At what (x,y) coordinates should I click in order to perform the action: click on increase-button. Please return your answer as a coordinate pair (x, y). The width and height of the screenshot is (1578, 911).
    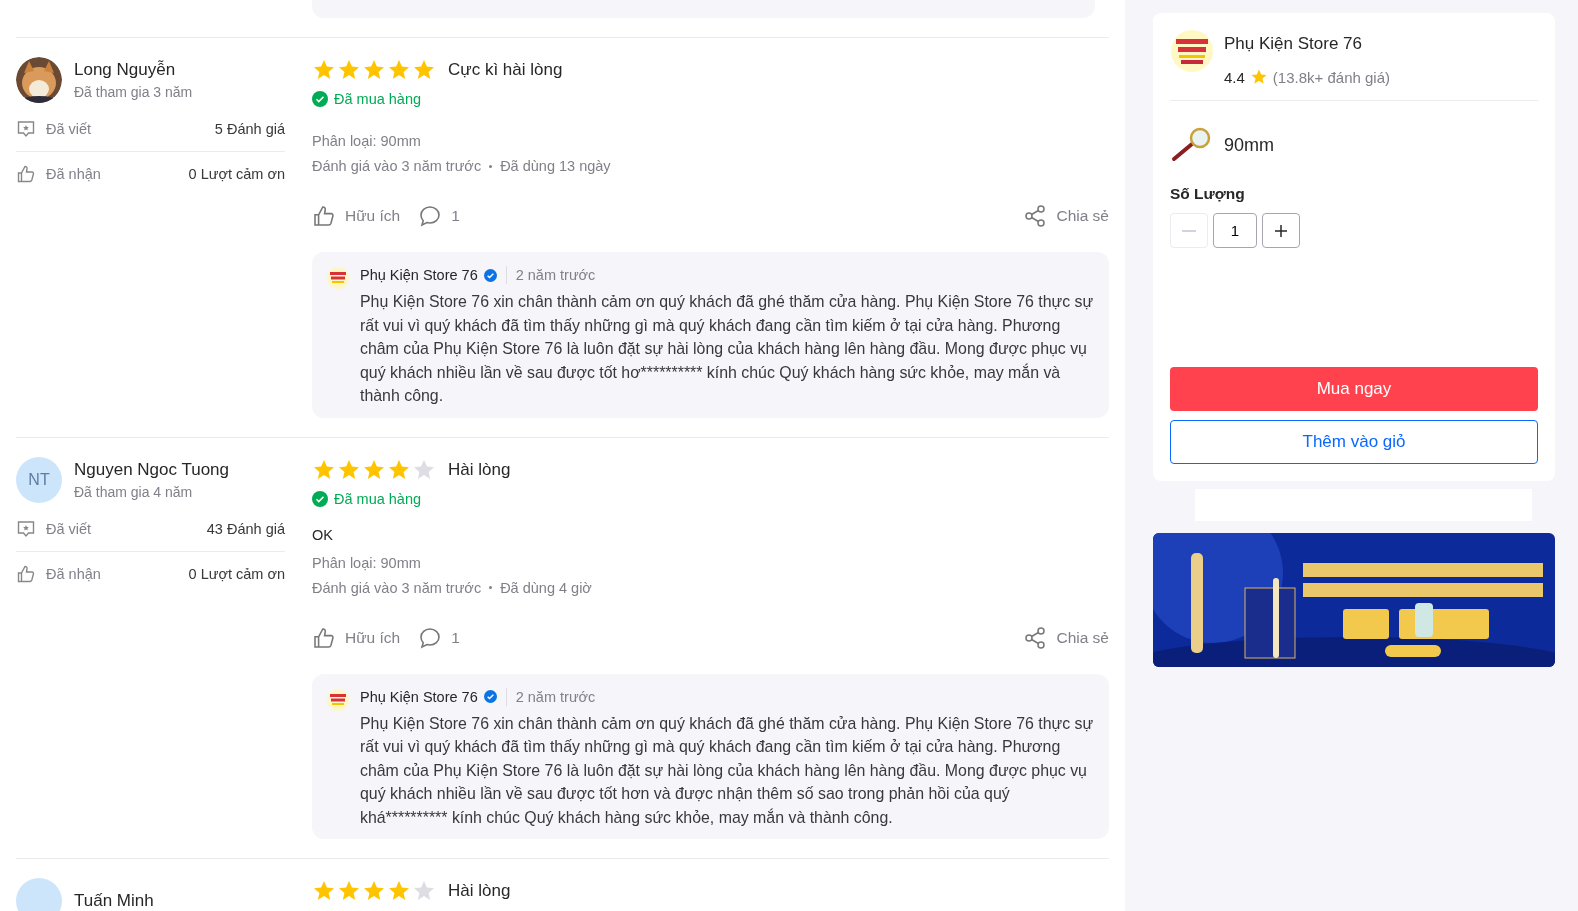
    Looking at the image, I should click on (1281, 230).